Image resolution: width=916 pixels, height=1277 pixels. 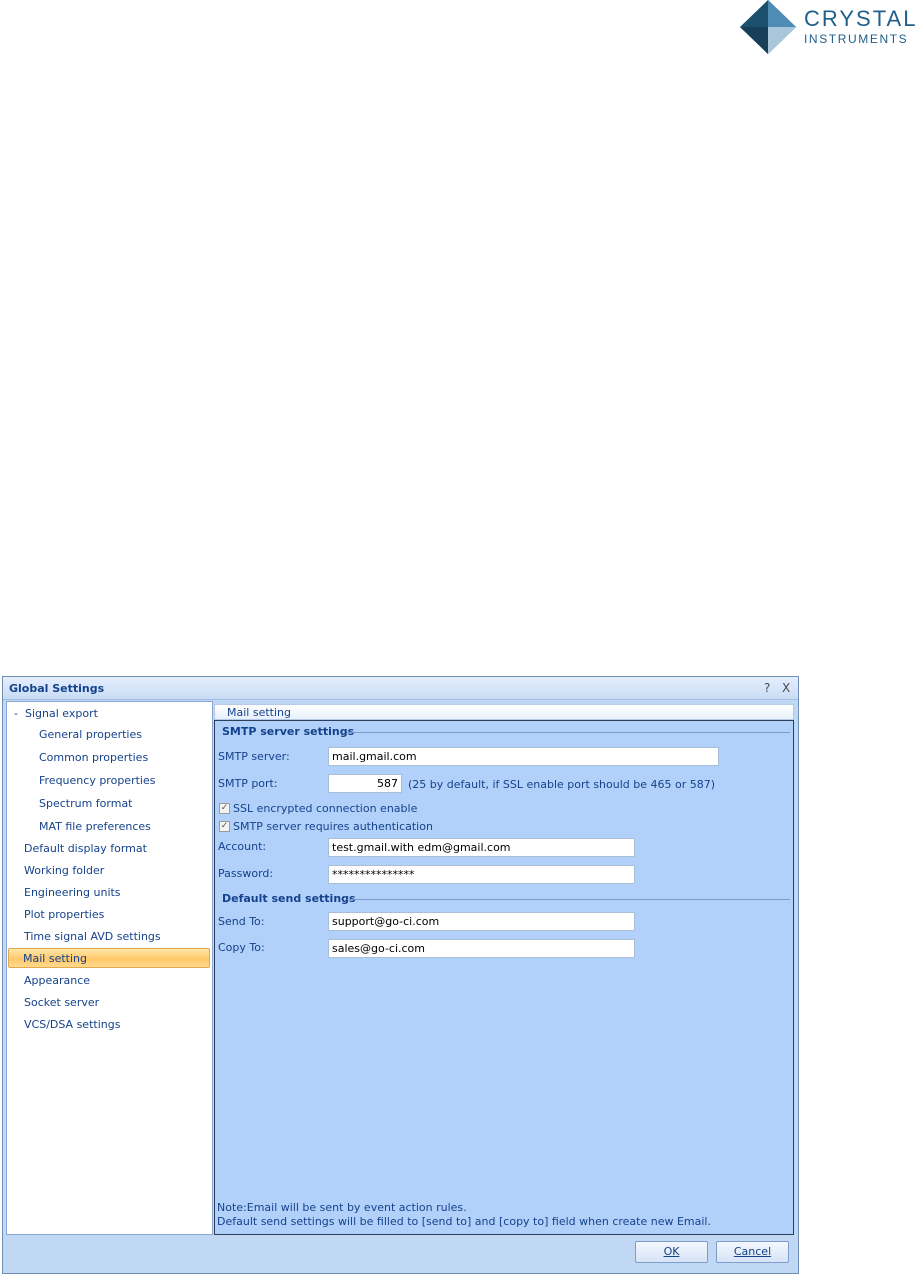 I want to click on logo-line-2: INSTRUMENTS, so click(x=856, y=39).